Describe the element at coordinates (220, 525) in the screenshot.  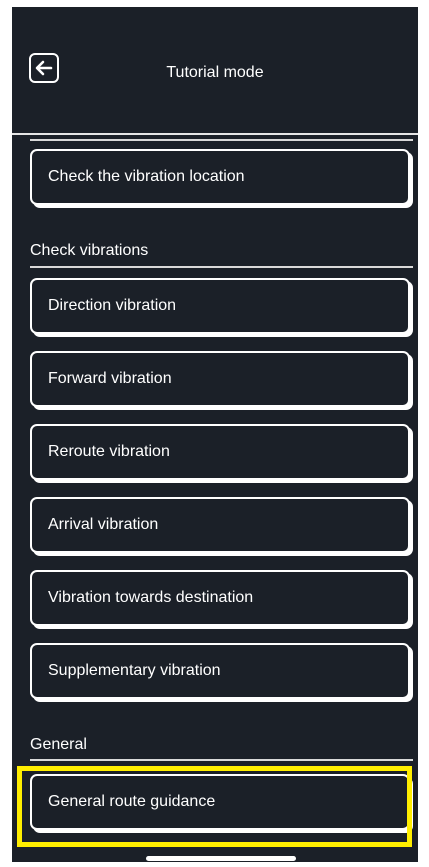
I see `arrival-vibration-button: Arrival vibration` at that location.